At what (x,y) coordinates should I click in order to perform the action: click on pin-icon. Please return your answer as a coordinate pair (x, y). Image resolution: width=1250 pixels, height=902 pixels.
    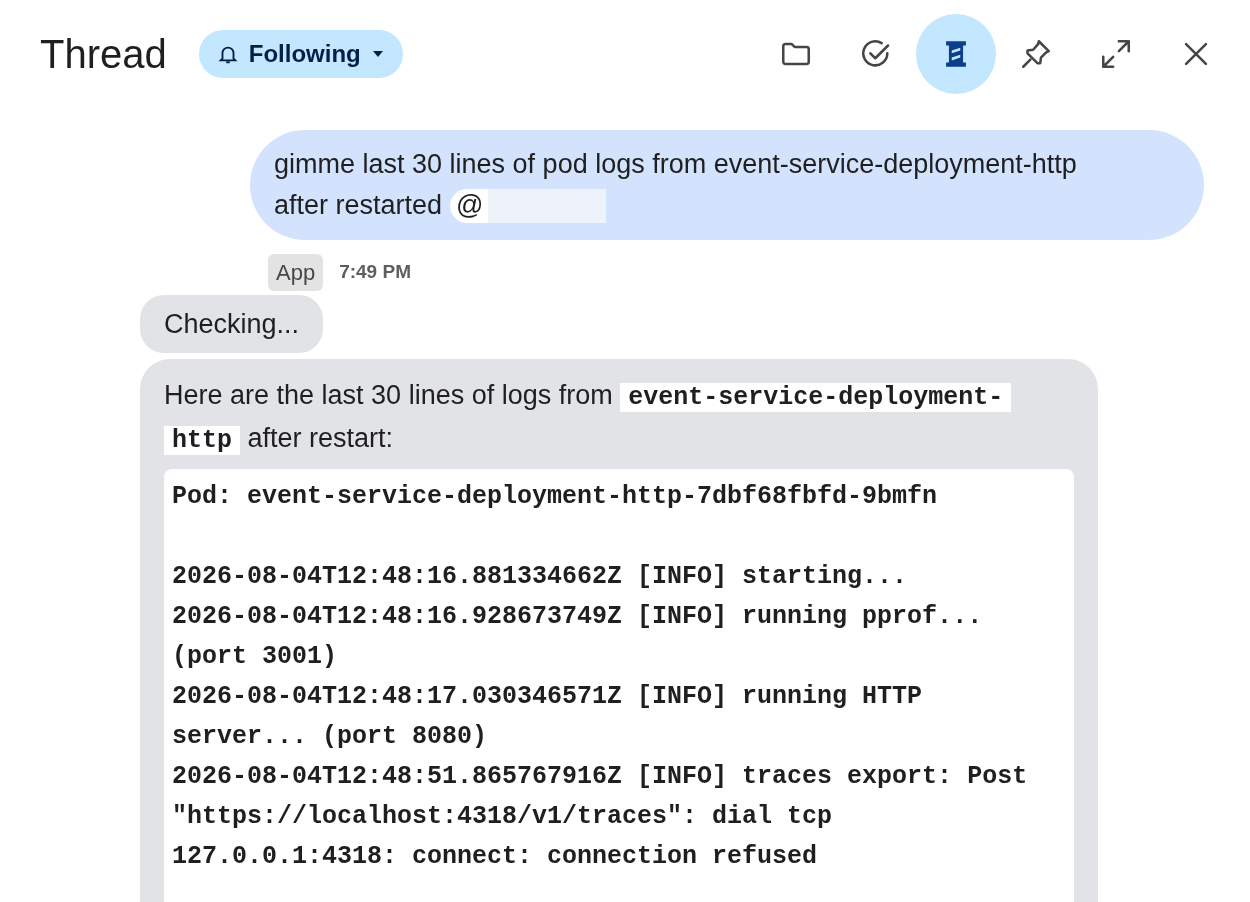
    Looking at the image, I should click on (1036, 54).